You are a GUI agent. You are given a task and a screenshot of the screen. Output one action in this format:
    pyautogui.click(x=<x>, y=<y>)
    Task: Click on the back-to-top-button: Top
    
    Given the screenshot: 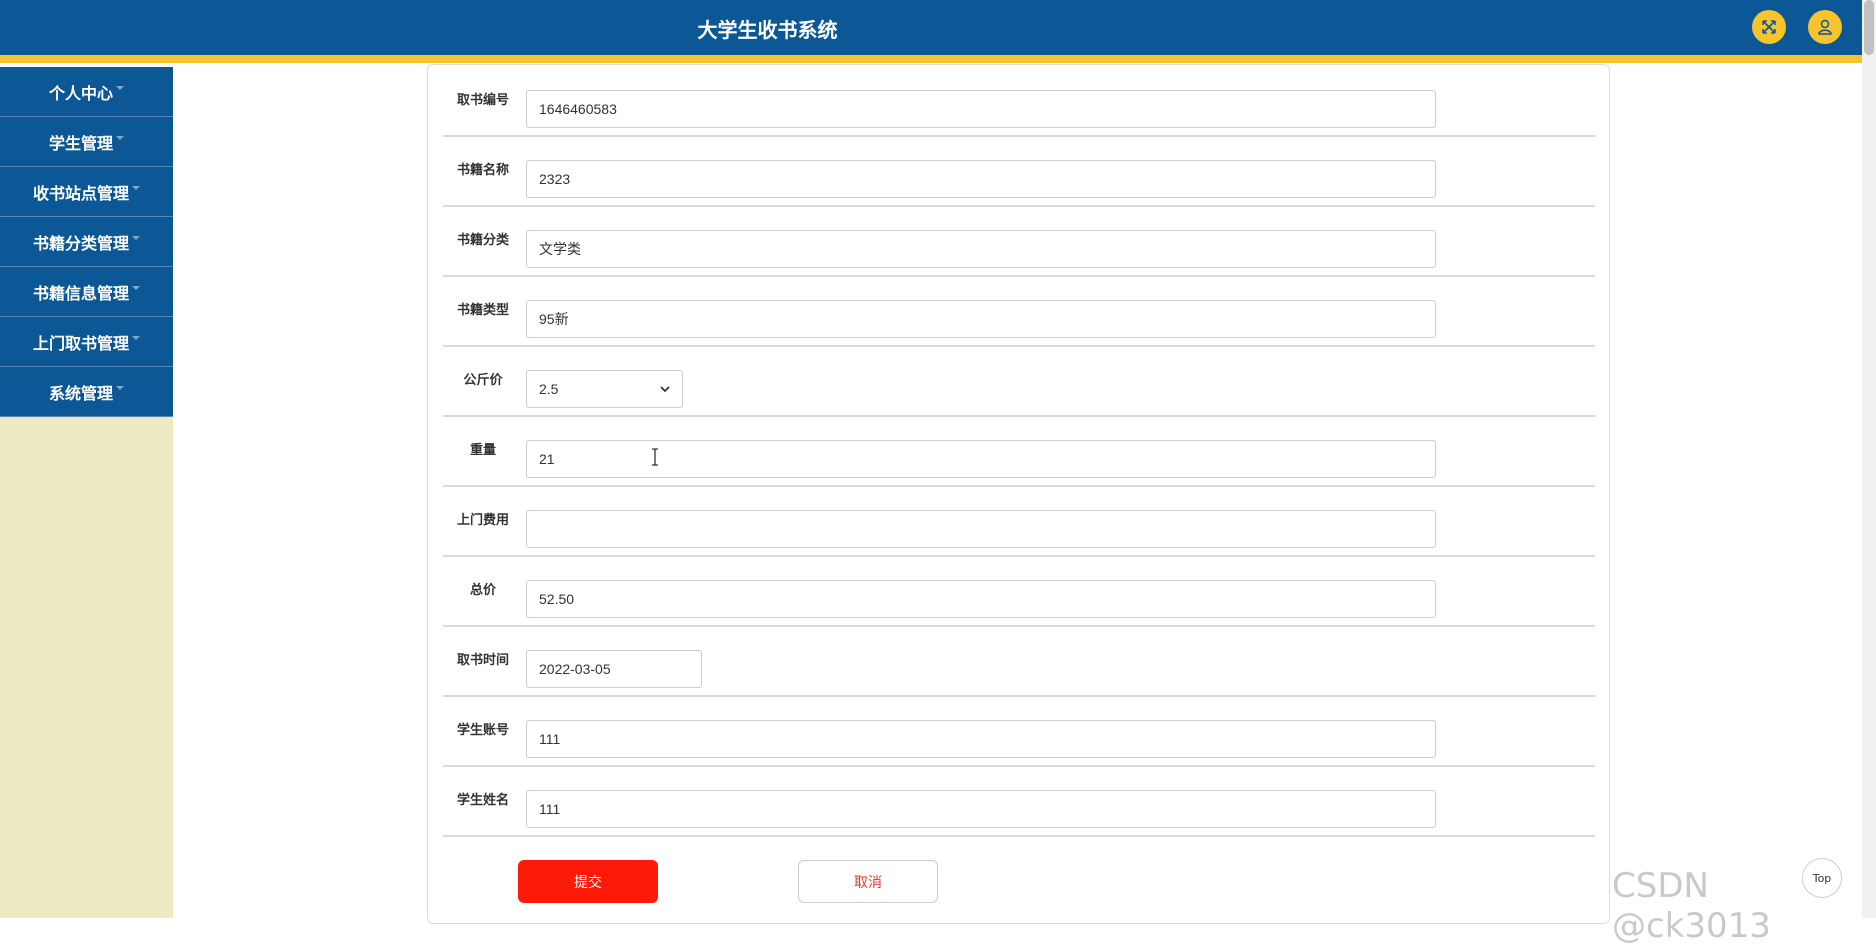 What is the action you would take?
    pyautogui.click(x=1822, y=878)
    